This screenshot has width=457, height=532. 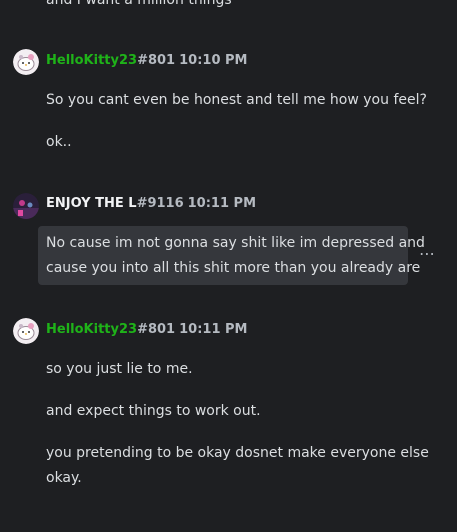 I want to click on message-header: HelloKitty23#801 10:10 PM, so click(x=146, y=61).